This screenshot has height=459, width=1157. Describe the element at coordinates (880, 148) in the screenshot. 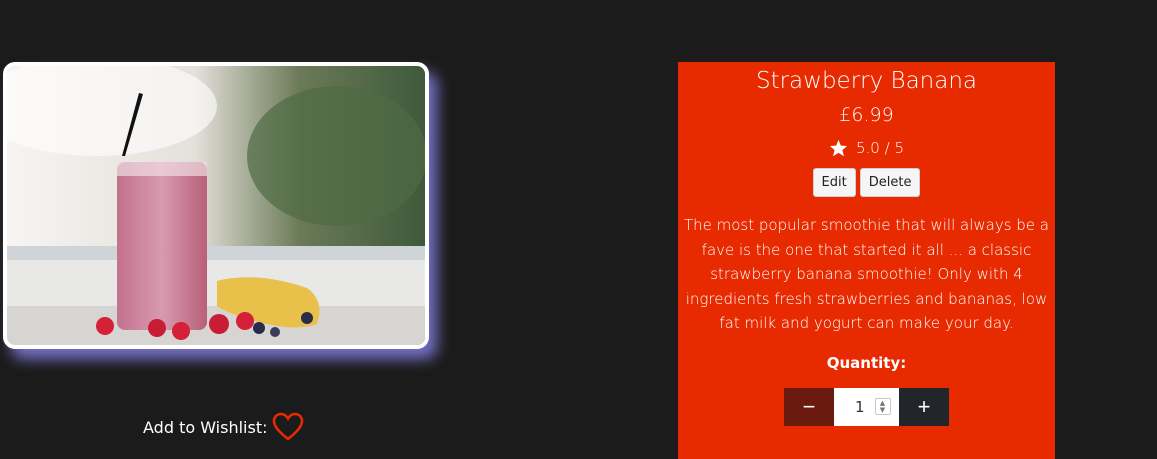

I see `rating-value: 5.0 / 5` at that location.